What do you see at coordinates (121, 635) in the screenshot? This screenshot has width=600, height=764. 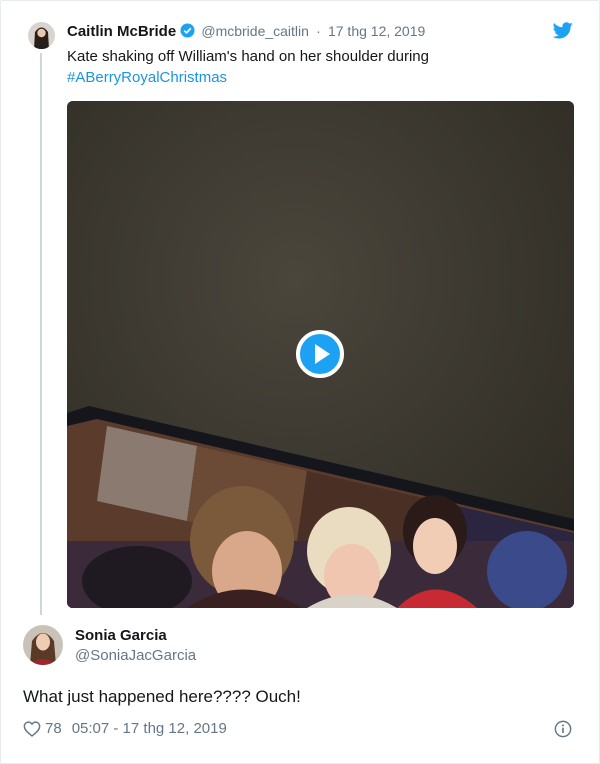 I see `embed-author-name: Sonia Garcia` at bounding box center [121, 635].